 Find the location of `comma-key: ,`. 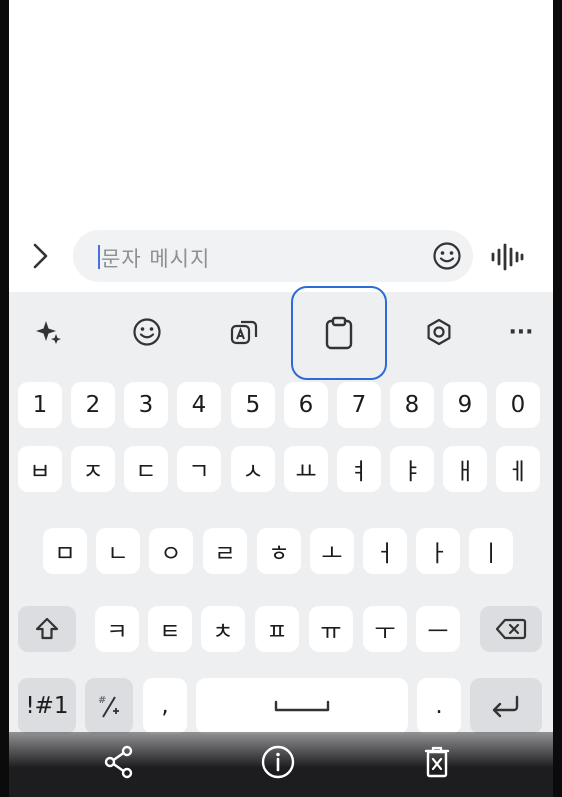

comma-key: , is located at coordinates (165, 706).